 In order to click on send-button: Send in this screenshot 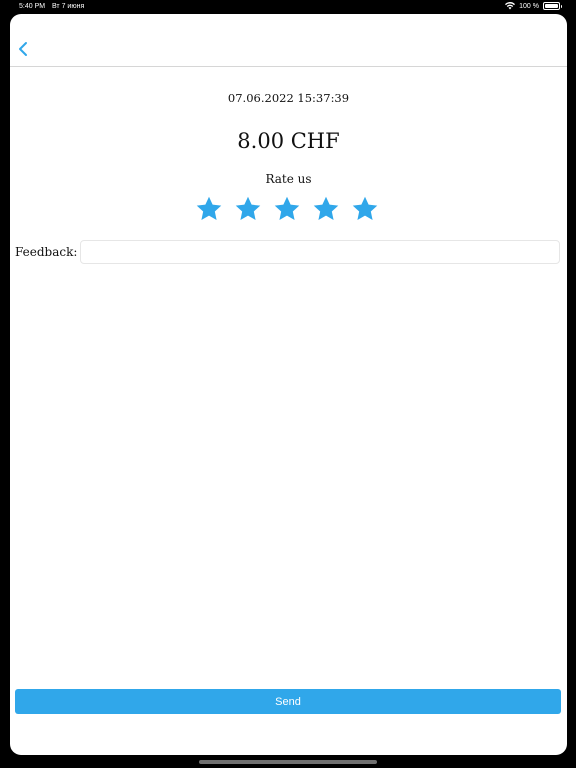, I will do `click(288, 701)`.